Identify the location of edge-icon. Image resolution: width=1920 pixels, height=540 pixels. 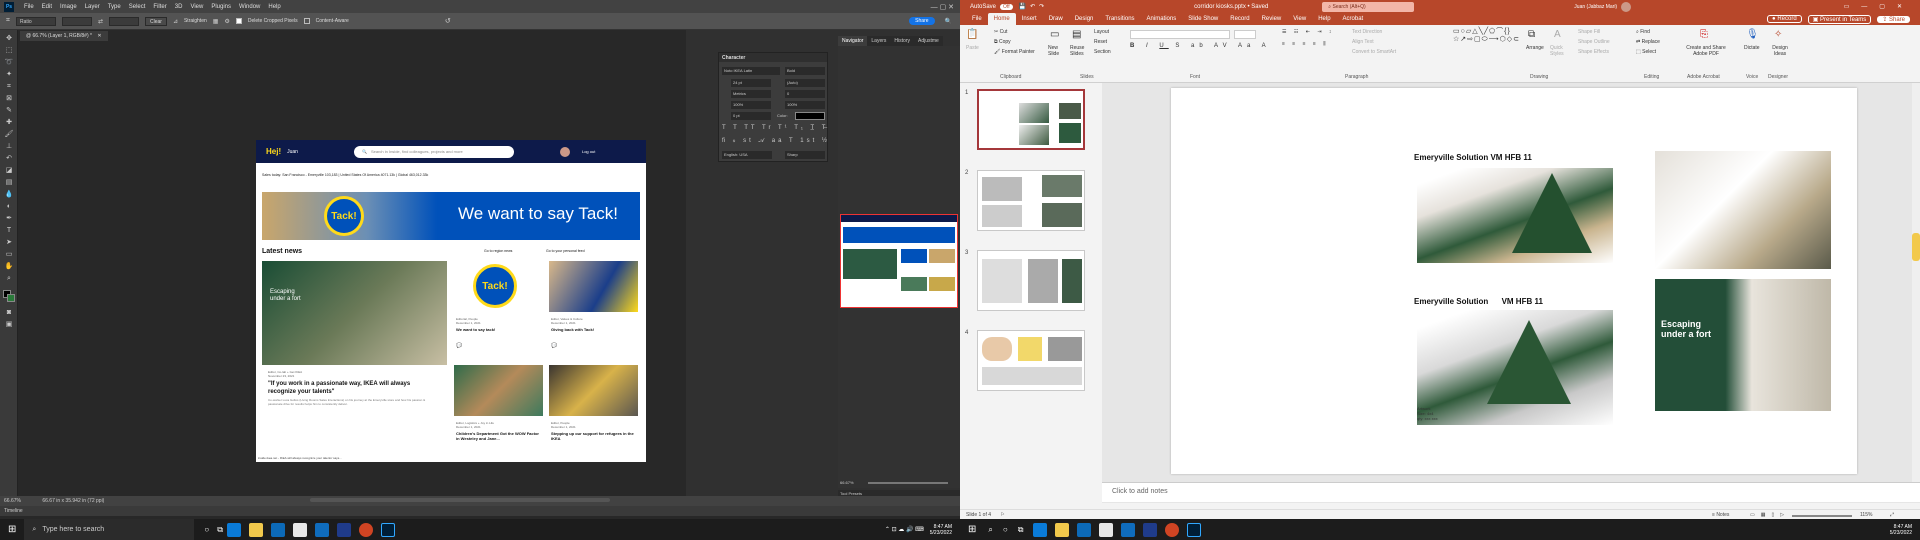
(233, 529).